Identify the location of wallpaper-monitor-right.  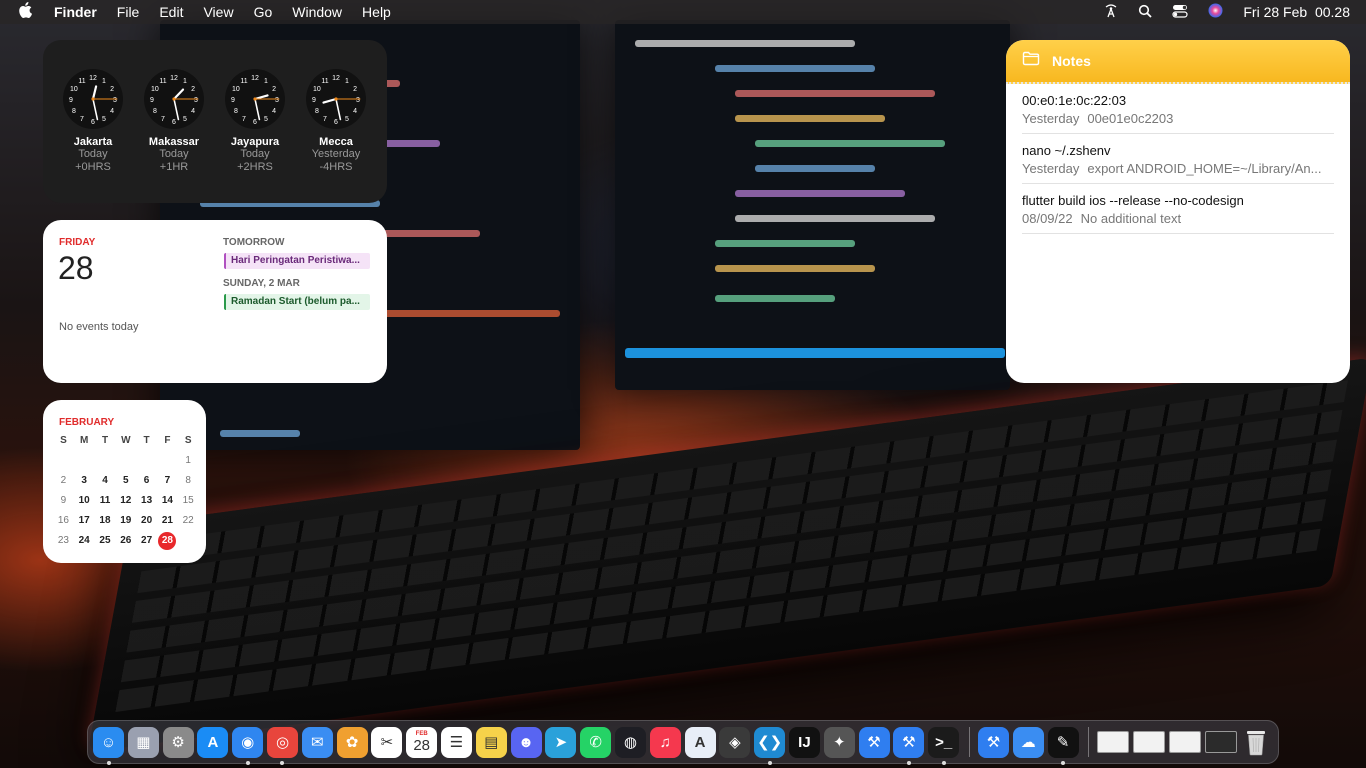
(812, 205).